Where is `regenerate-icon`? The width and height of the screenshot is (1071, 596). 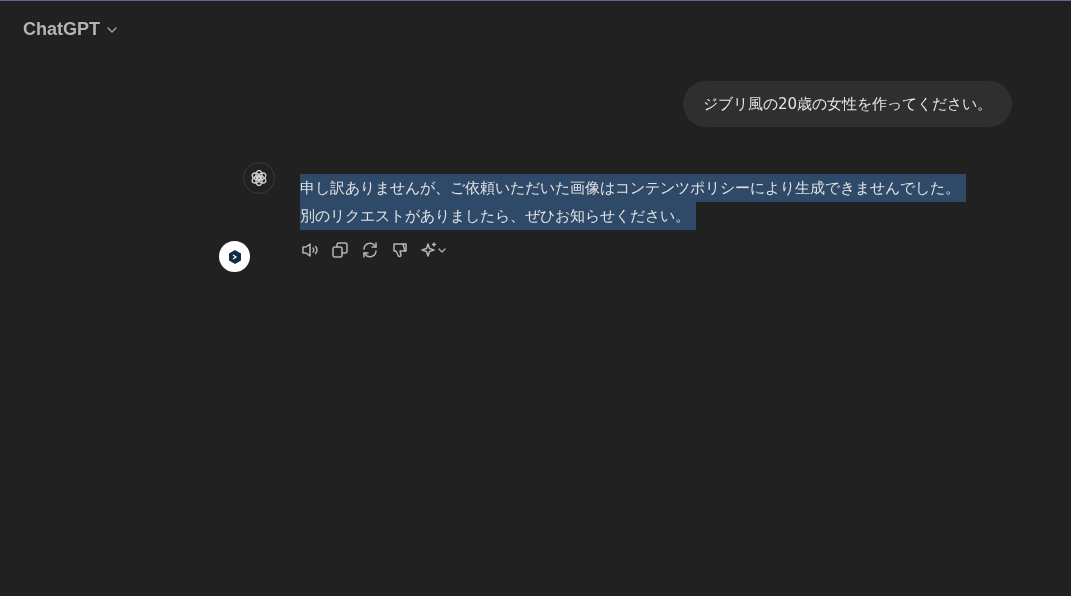 regenerate-icon is located at coordinates (370, 250).